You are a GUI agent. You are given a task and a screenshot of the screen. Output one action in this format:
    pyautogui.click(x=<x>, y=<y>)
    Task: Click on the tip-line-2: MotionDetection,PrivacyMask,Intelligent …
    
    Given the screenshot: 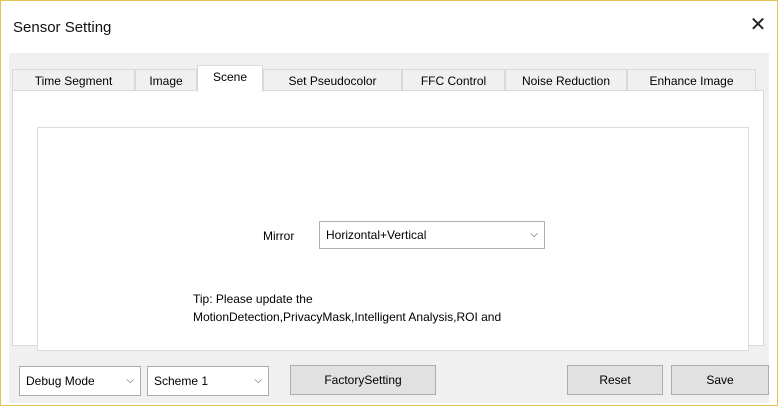 What is the action you would take?
    pyautogui.click(x=347, y=317)
    